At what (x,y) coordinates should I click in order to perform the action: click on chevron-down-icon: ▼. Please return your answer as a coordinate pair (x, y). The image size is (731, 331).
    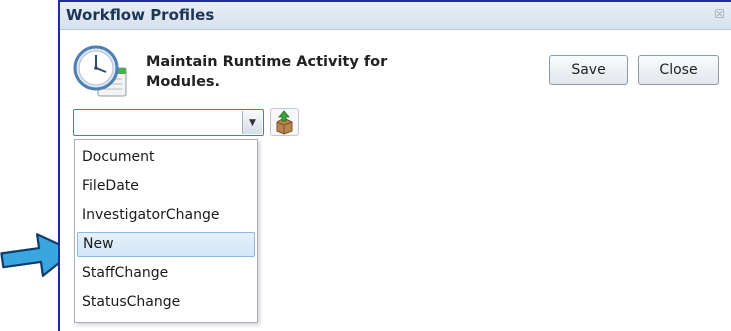
    Looking at the image, I should click on (252, 122).